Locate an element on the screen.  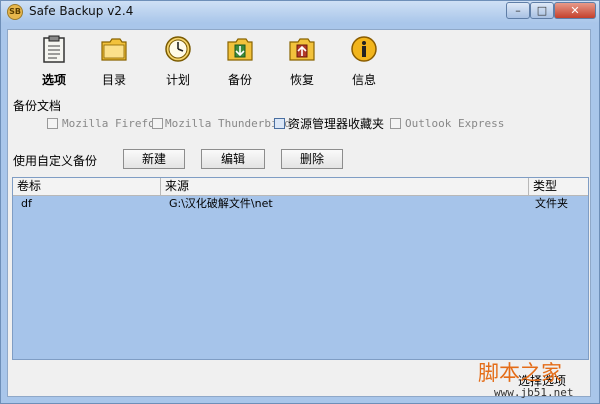
watermark-title: 脚本之家 is located at coordinates (520, 373).